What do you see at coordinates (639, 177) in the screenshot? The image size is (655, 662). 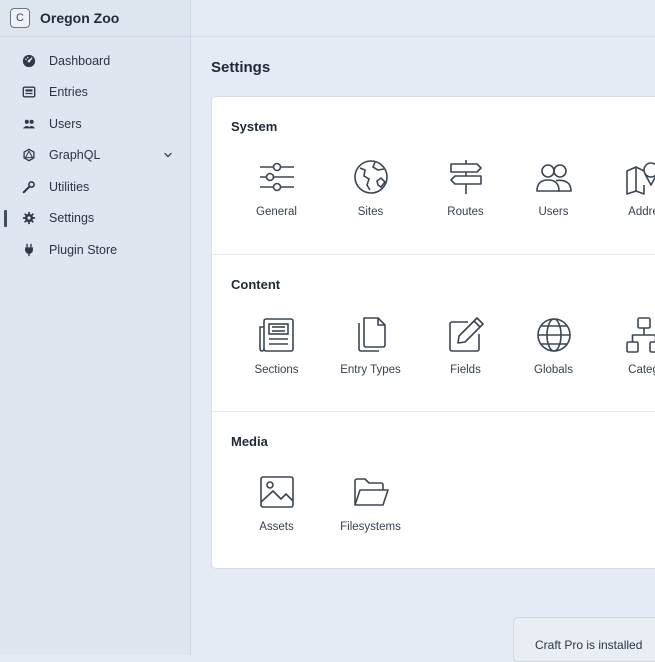 I see `map-icon` at bounding box center [639, 177].